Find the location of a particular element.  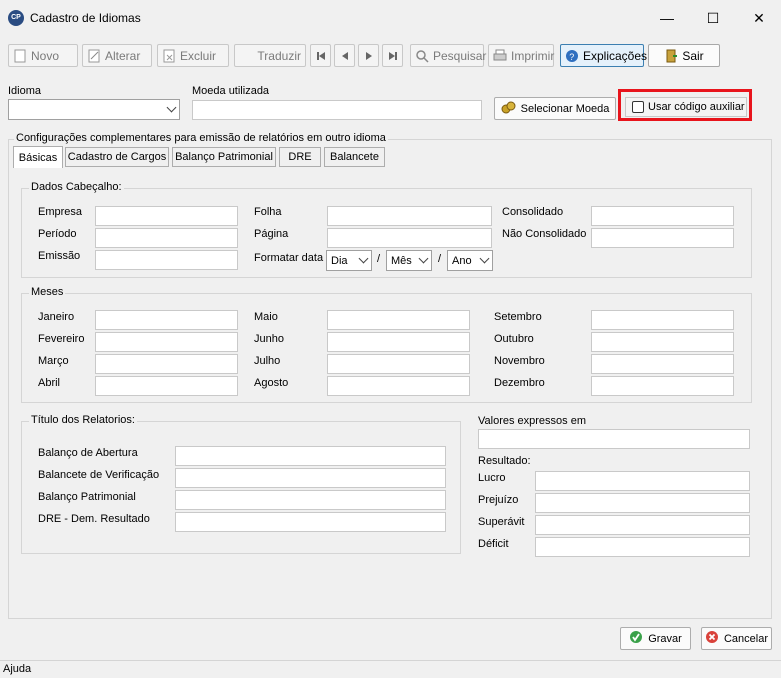

resultado-label: Resultado: is located at coordinates (504, 461).